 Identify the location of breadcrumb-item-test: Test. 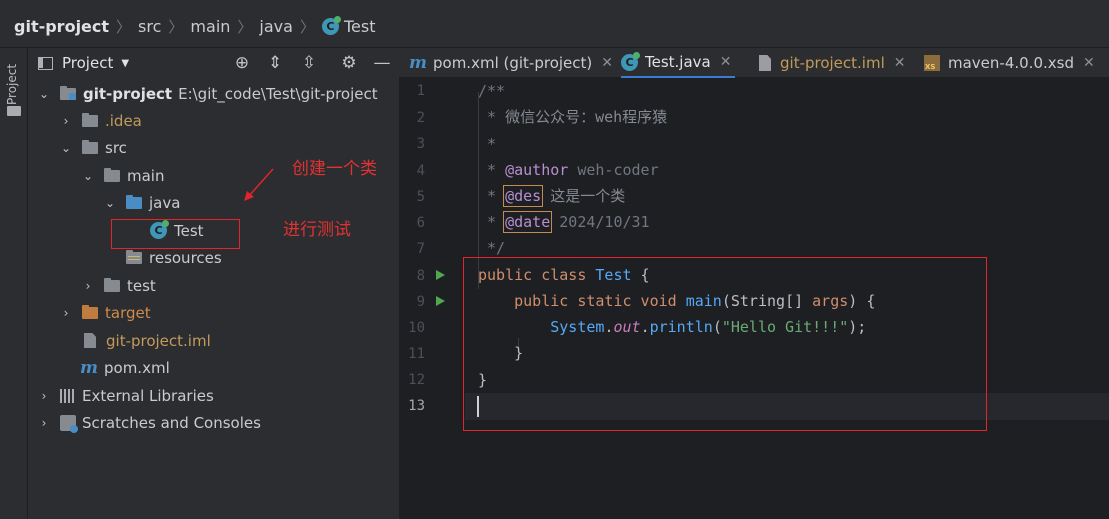
(348, 26).